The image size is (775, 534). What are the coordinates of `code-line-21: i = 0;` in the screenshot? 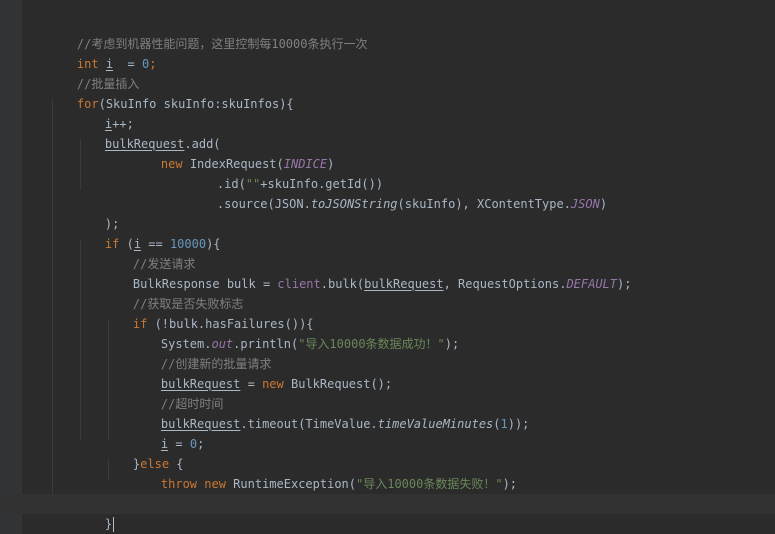 It's located at (102, 432).